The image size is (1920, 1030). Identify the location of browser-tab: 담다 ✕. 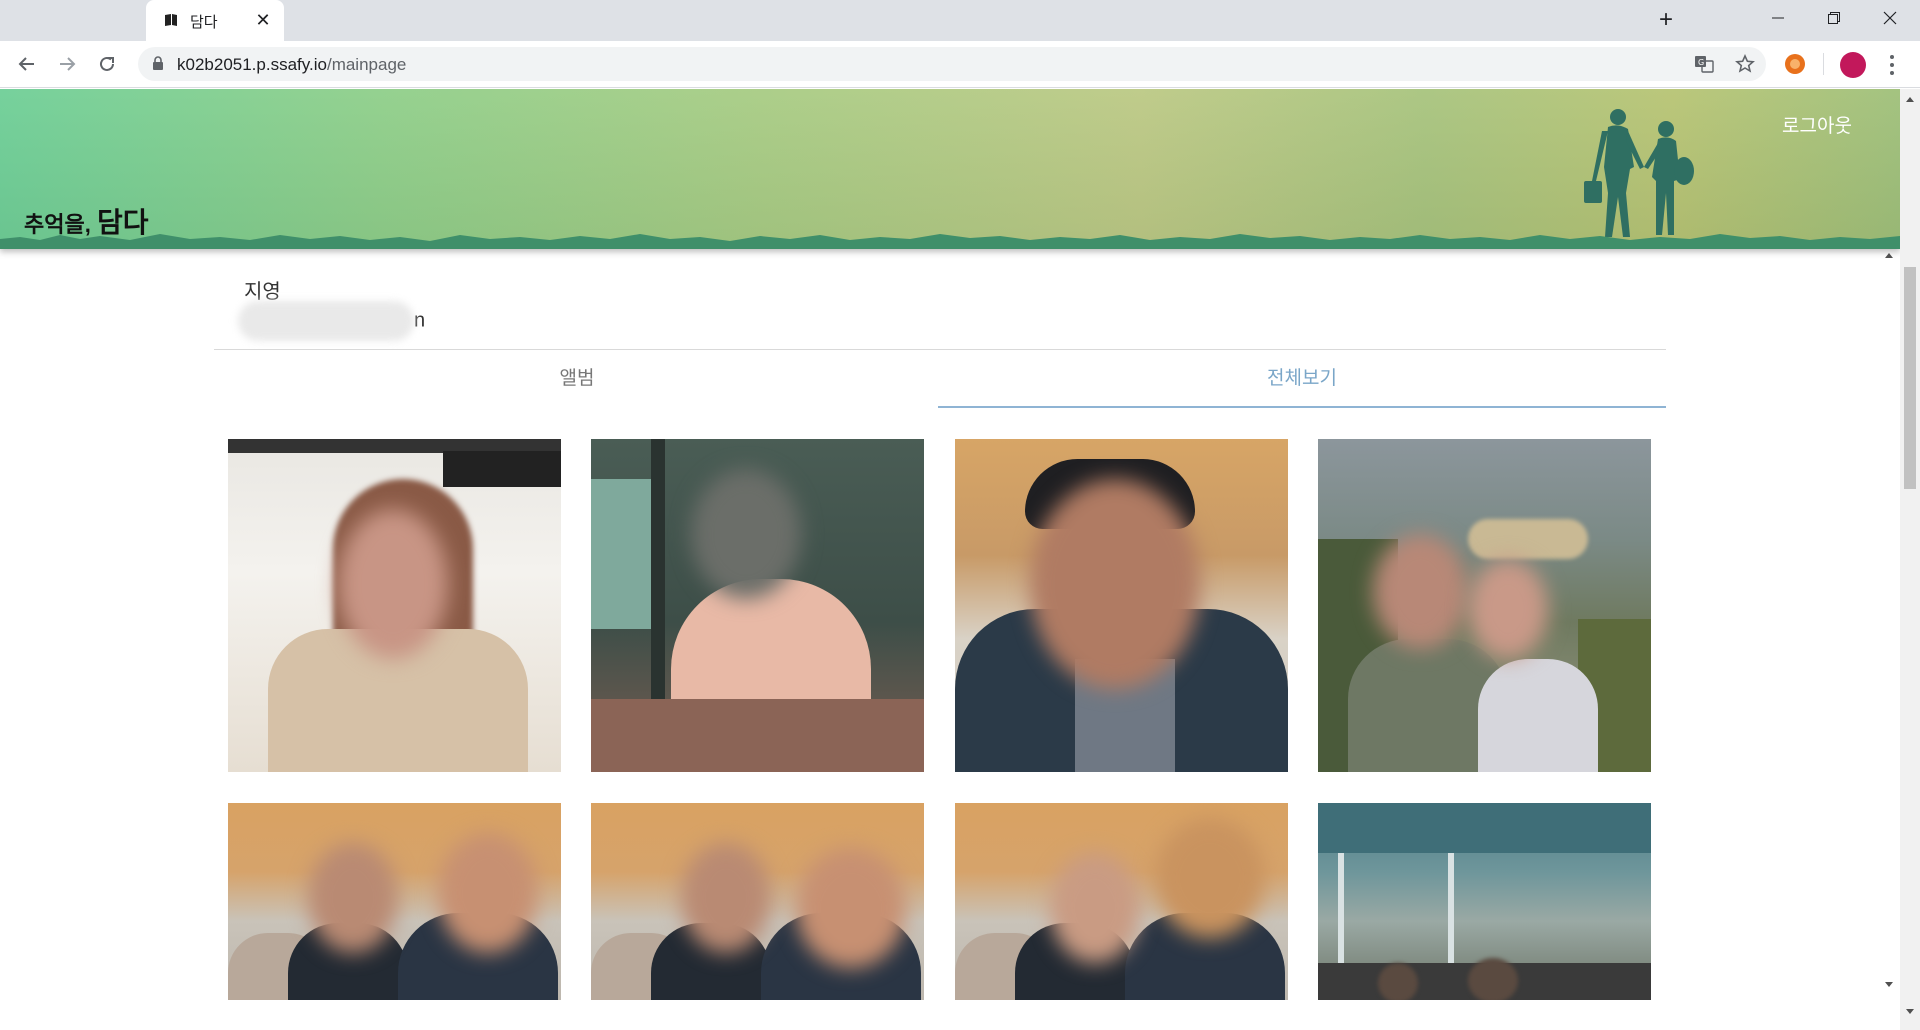
(215, 20).